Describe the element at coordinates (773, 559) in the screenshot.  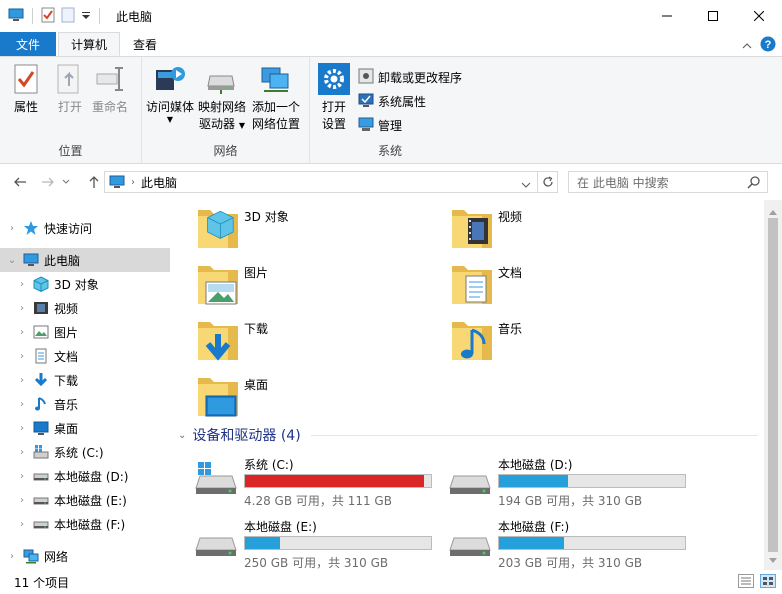
I see `scroll-down-arrow-icon` at that location.